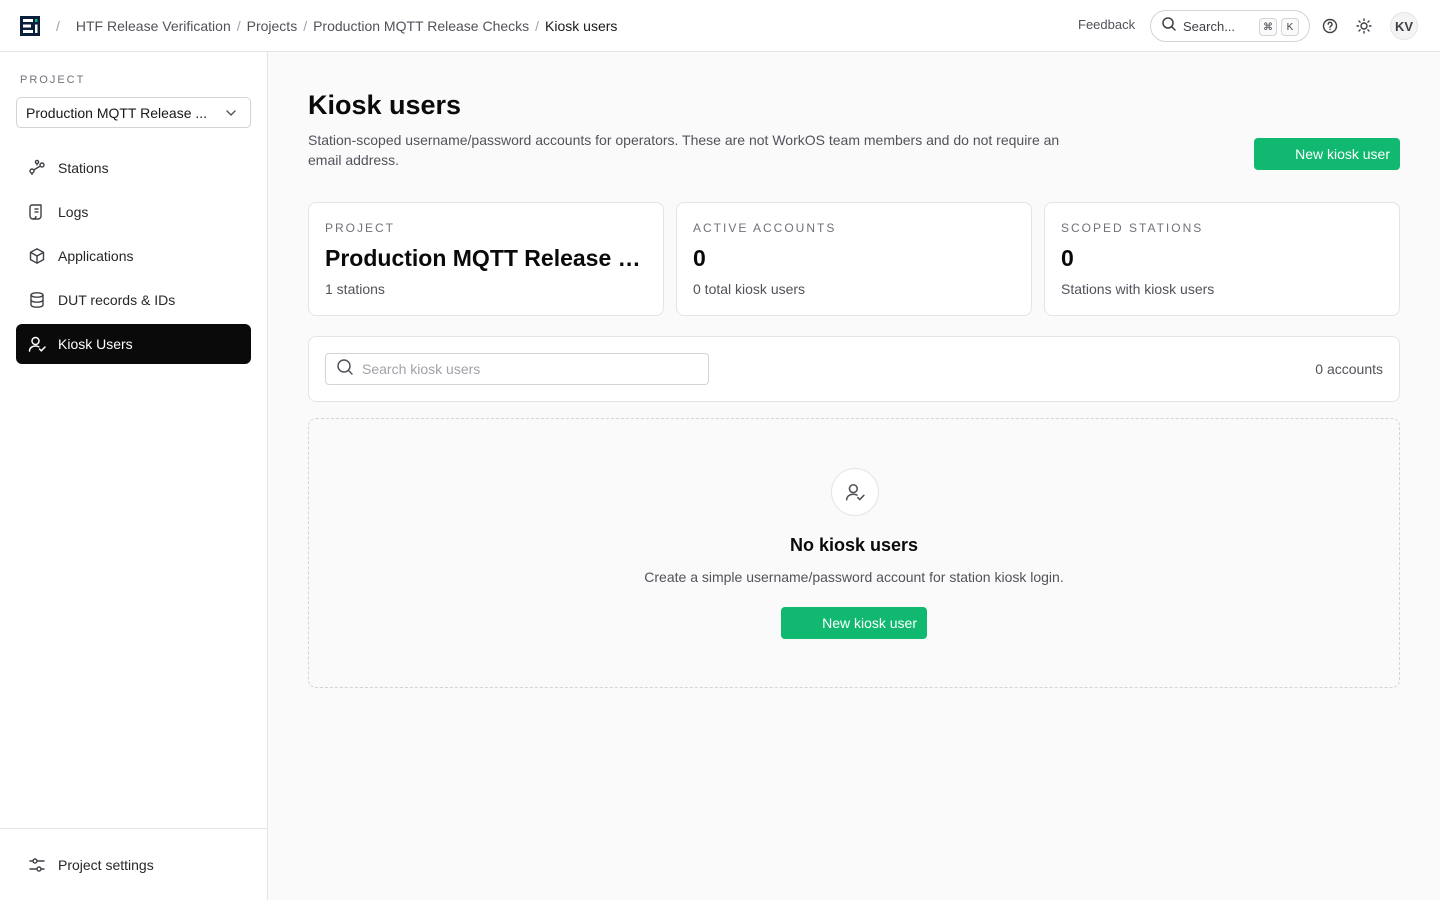  I want to click on shortcut-key-k: K, so click(1290, 27).